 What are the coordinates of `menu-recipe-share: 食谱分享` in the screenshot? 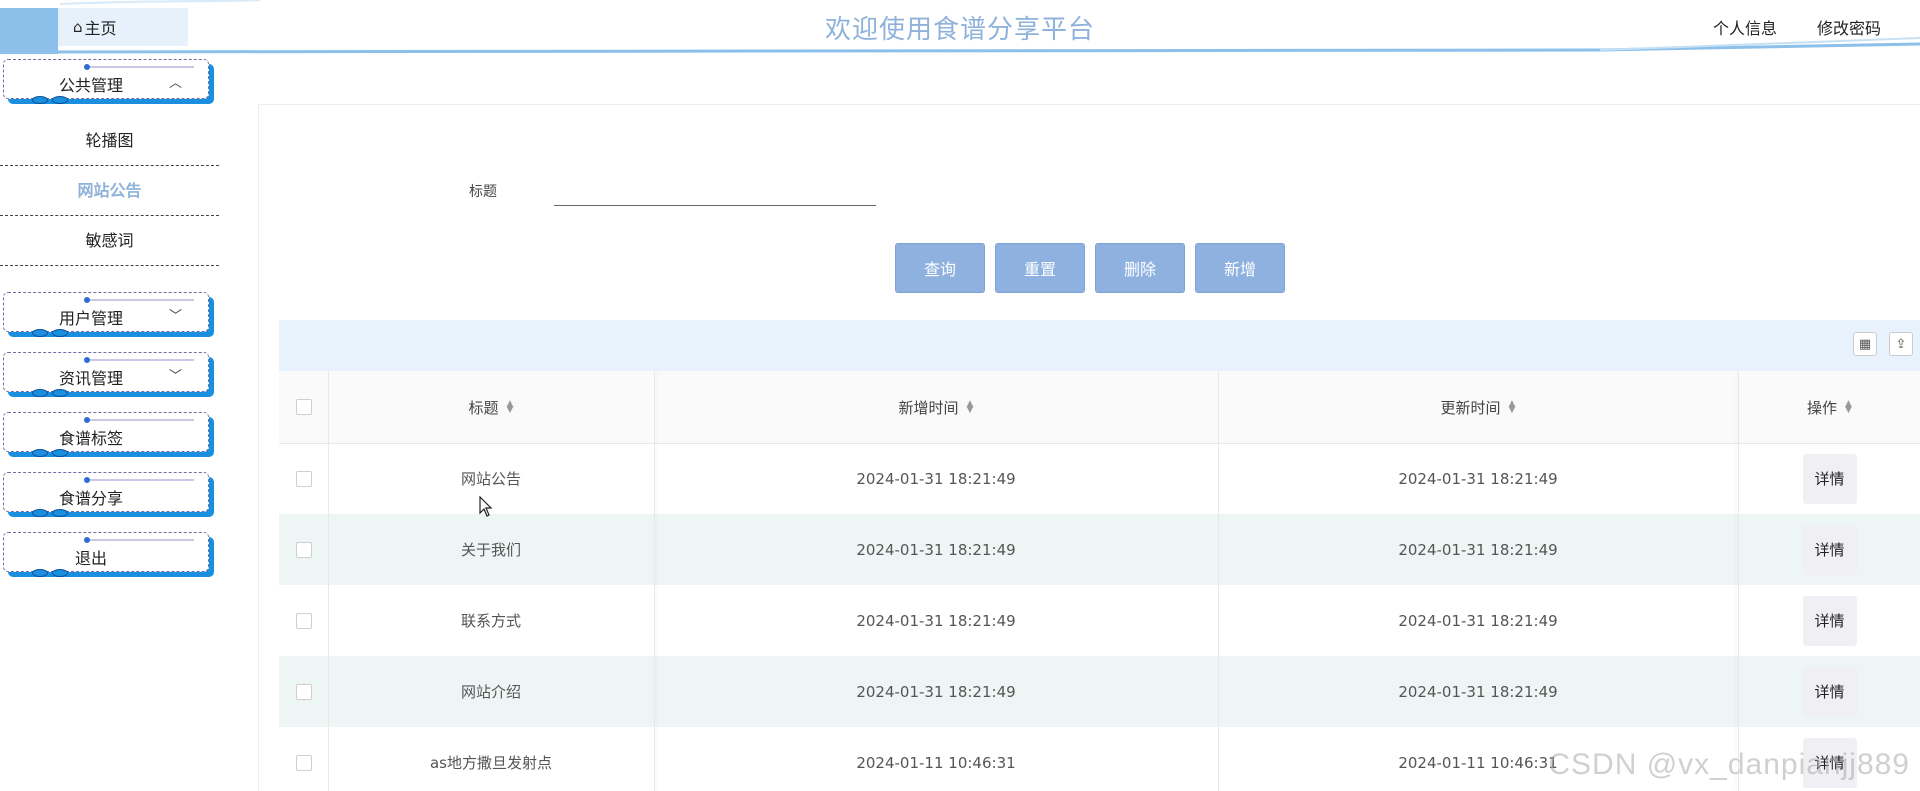 It's located at (106, 494).